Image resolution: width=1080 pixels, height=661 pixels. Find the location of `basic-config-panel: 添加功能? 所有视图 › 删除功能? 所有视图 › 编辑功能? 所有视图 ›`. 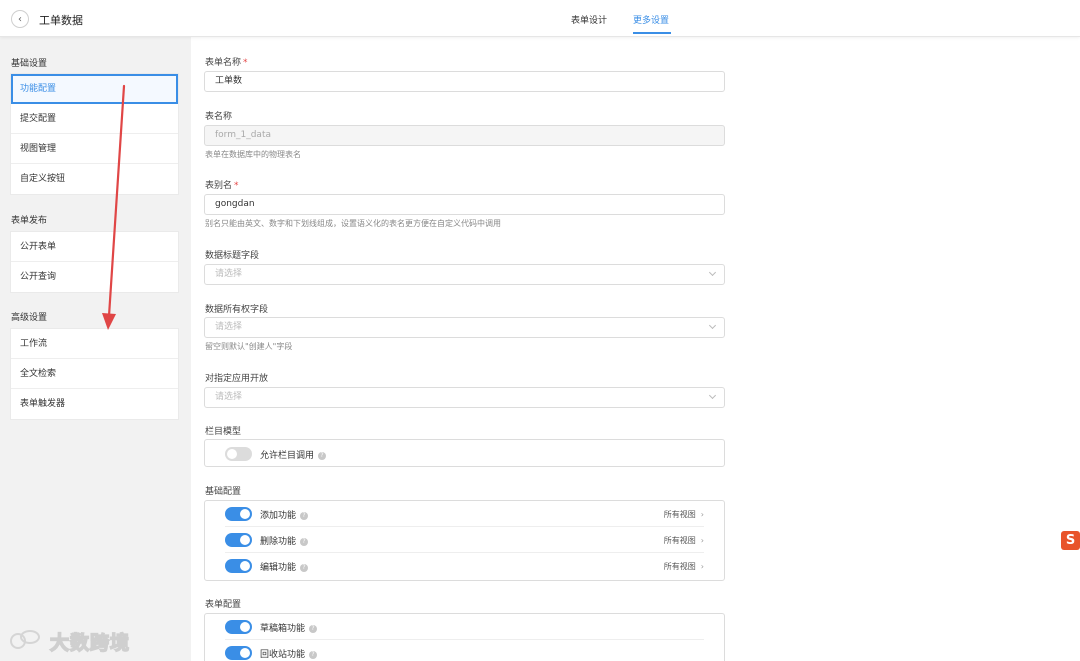

basic-config-panel: 添加功能? 所有视图 › 删除功能? 所有视图 › 编辑功能? 所有视图 › is located at coordinates (464, 540).